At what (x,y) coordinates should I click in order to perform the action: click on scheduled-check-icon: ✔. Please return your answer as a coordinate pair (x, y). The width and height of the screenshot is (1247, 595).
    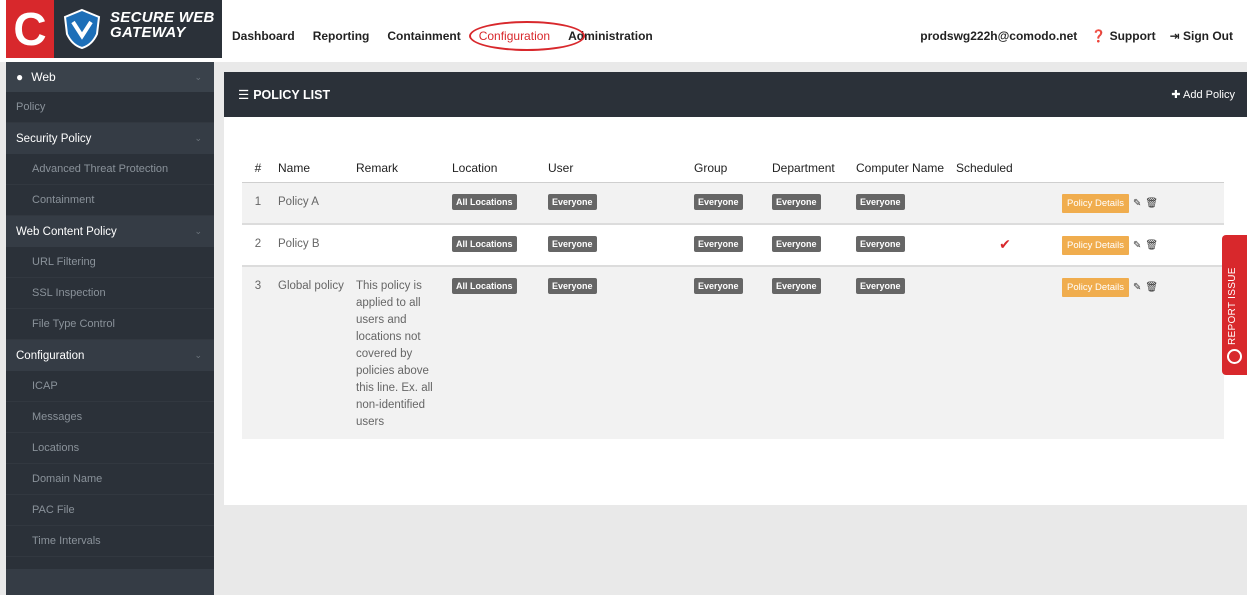
    Looking at the image, I should click on (1005, 244).